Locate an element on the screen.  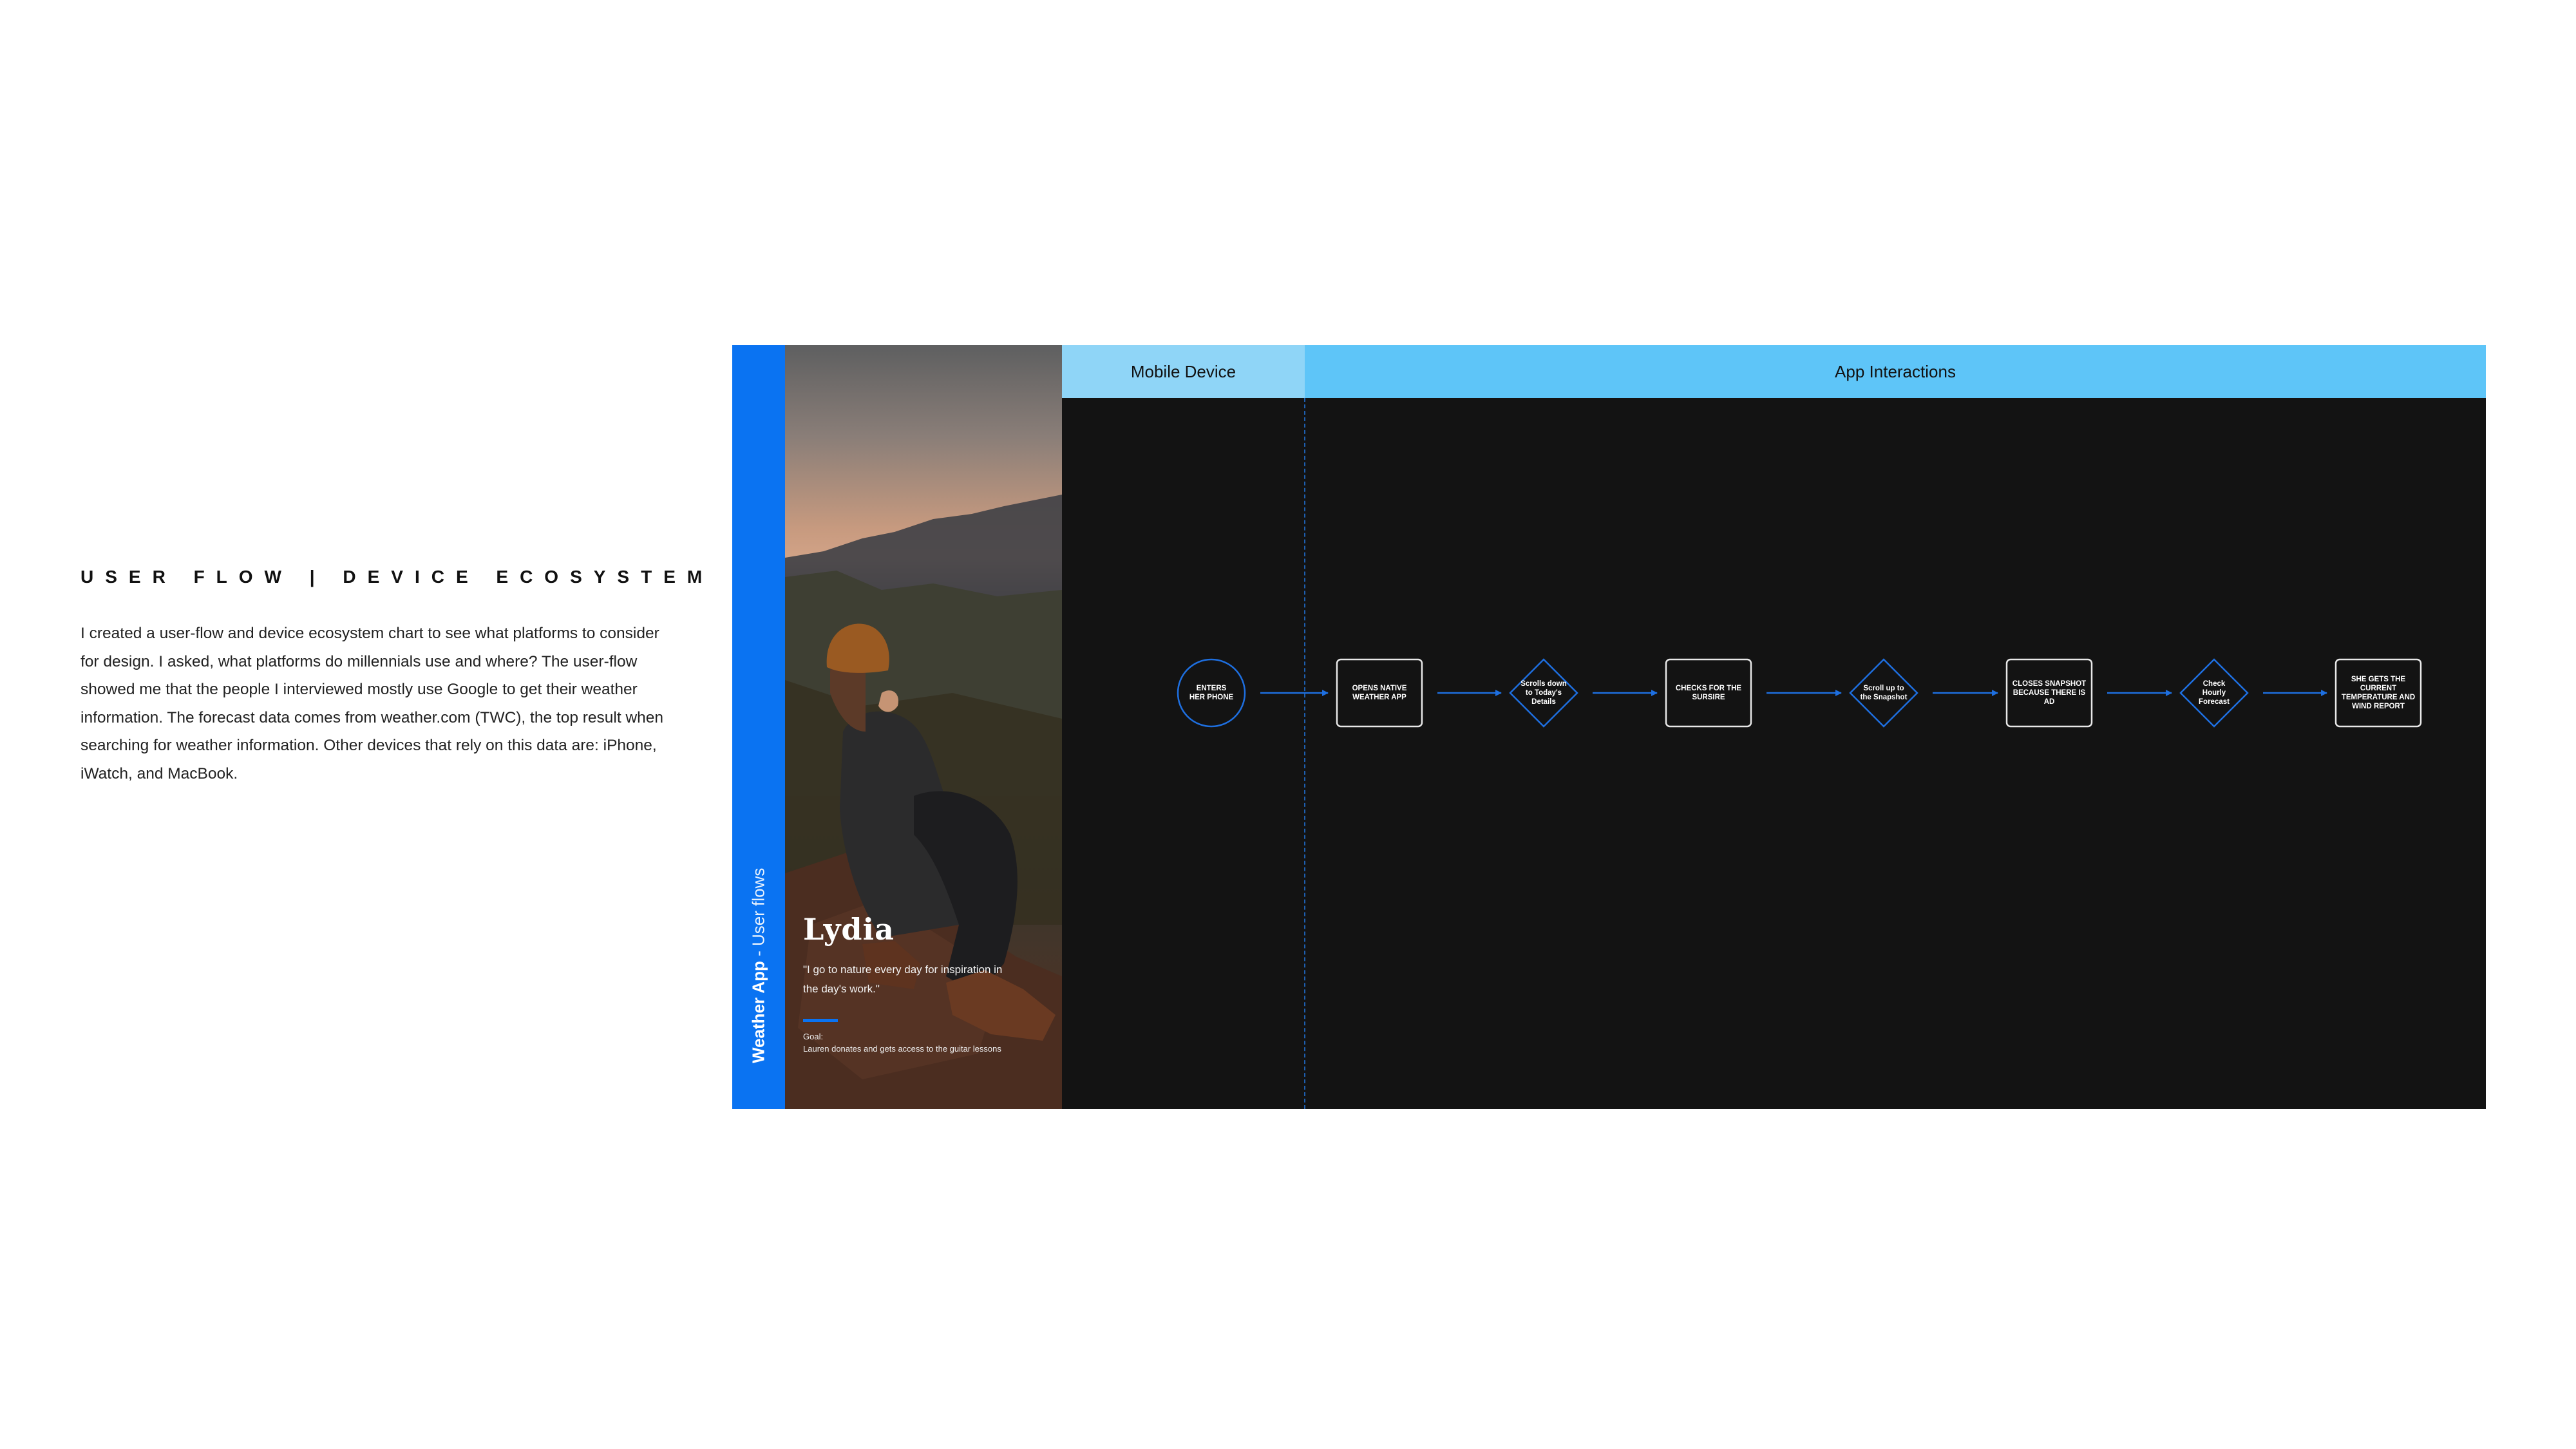
section-heading: USER FLOW | DEVICE ECOSYSTEM is located at coordinates (397, 577).